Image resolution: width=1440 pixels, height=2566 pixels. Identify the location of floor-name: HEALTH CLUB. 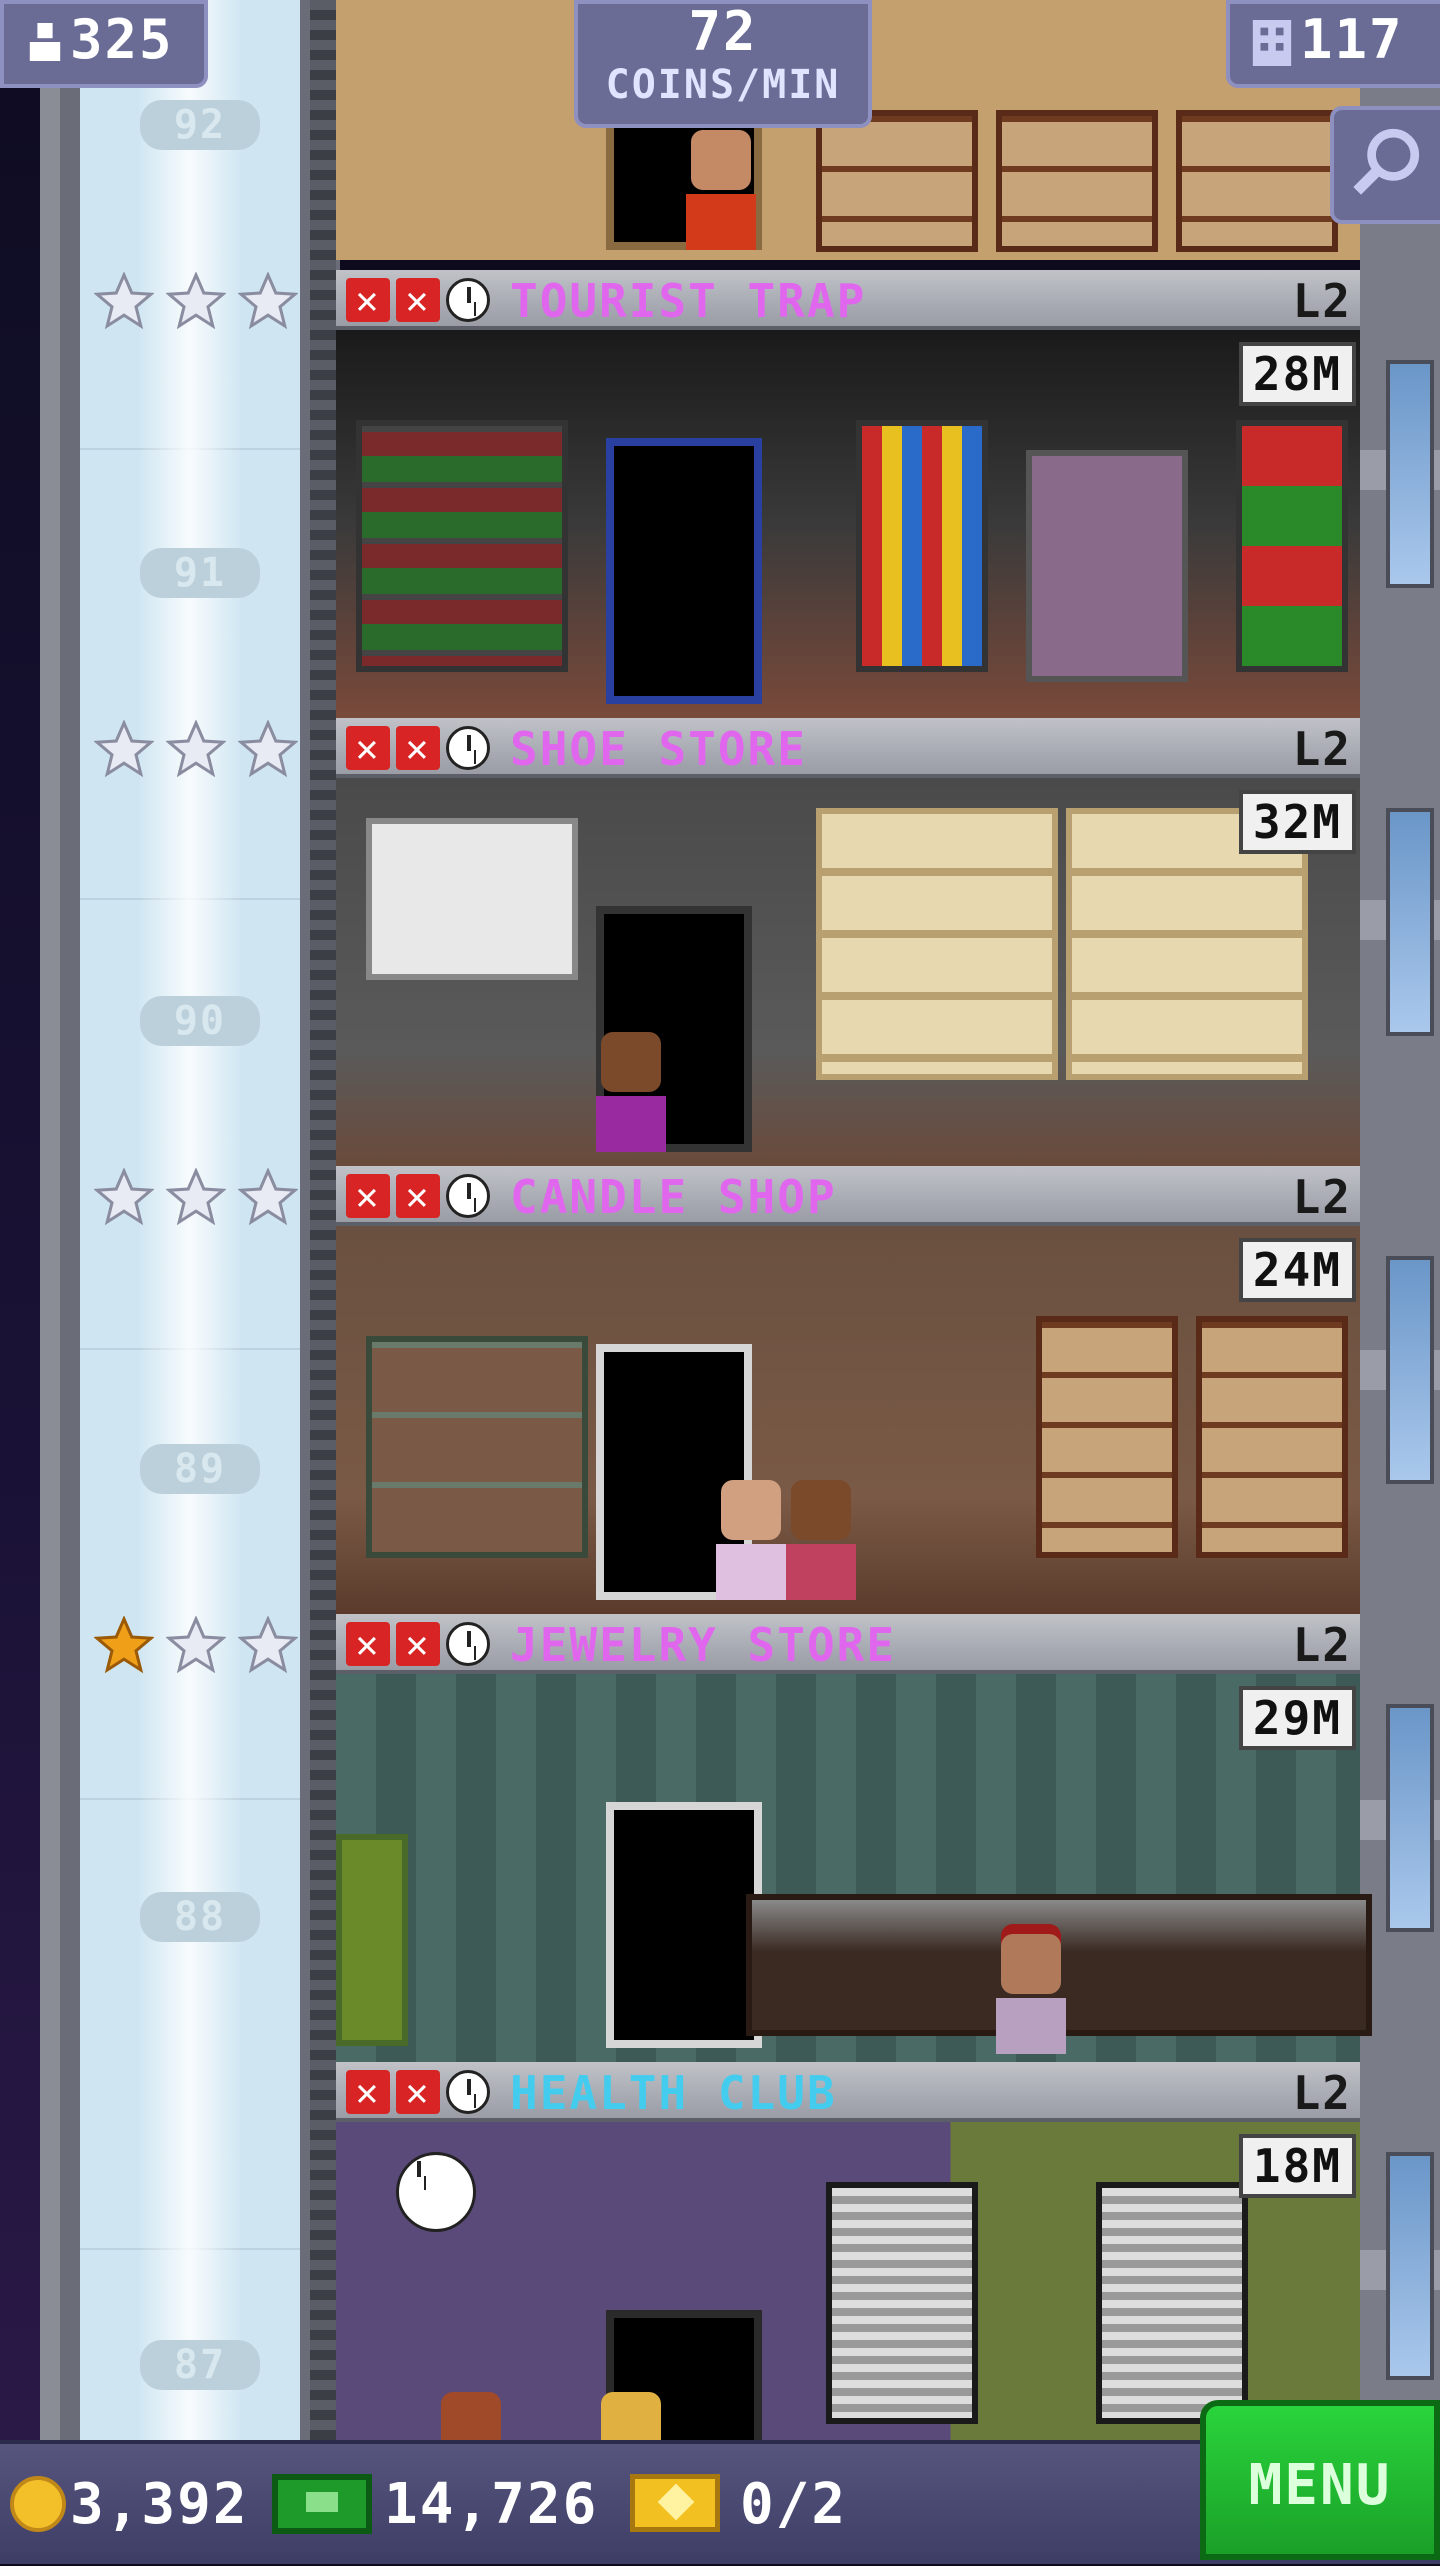
(673, 2093).